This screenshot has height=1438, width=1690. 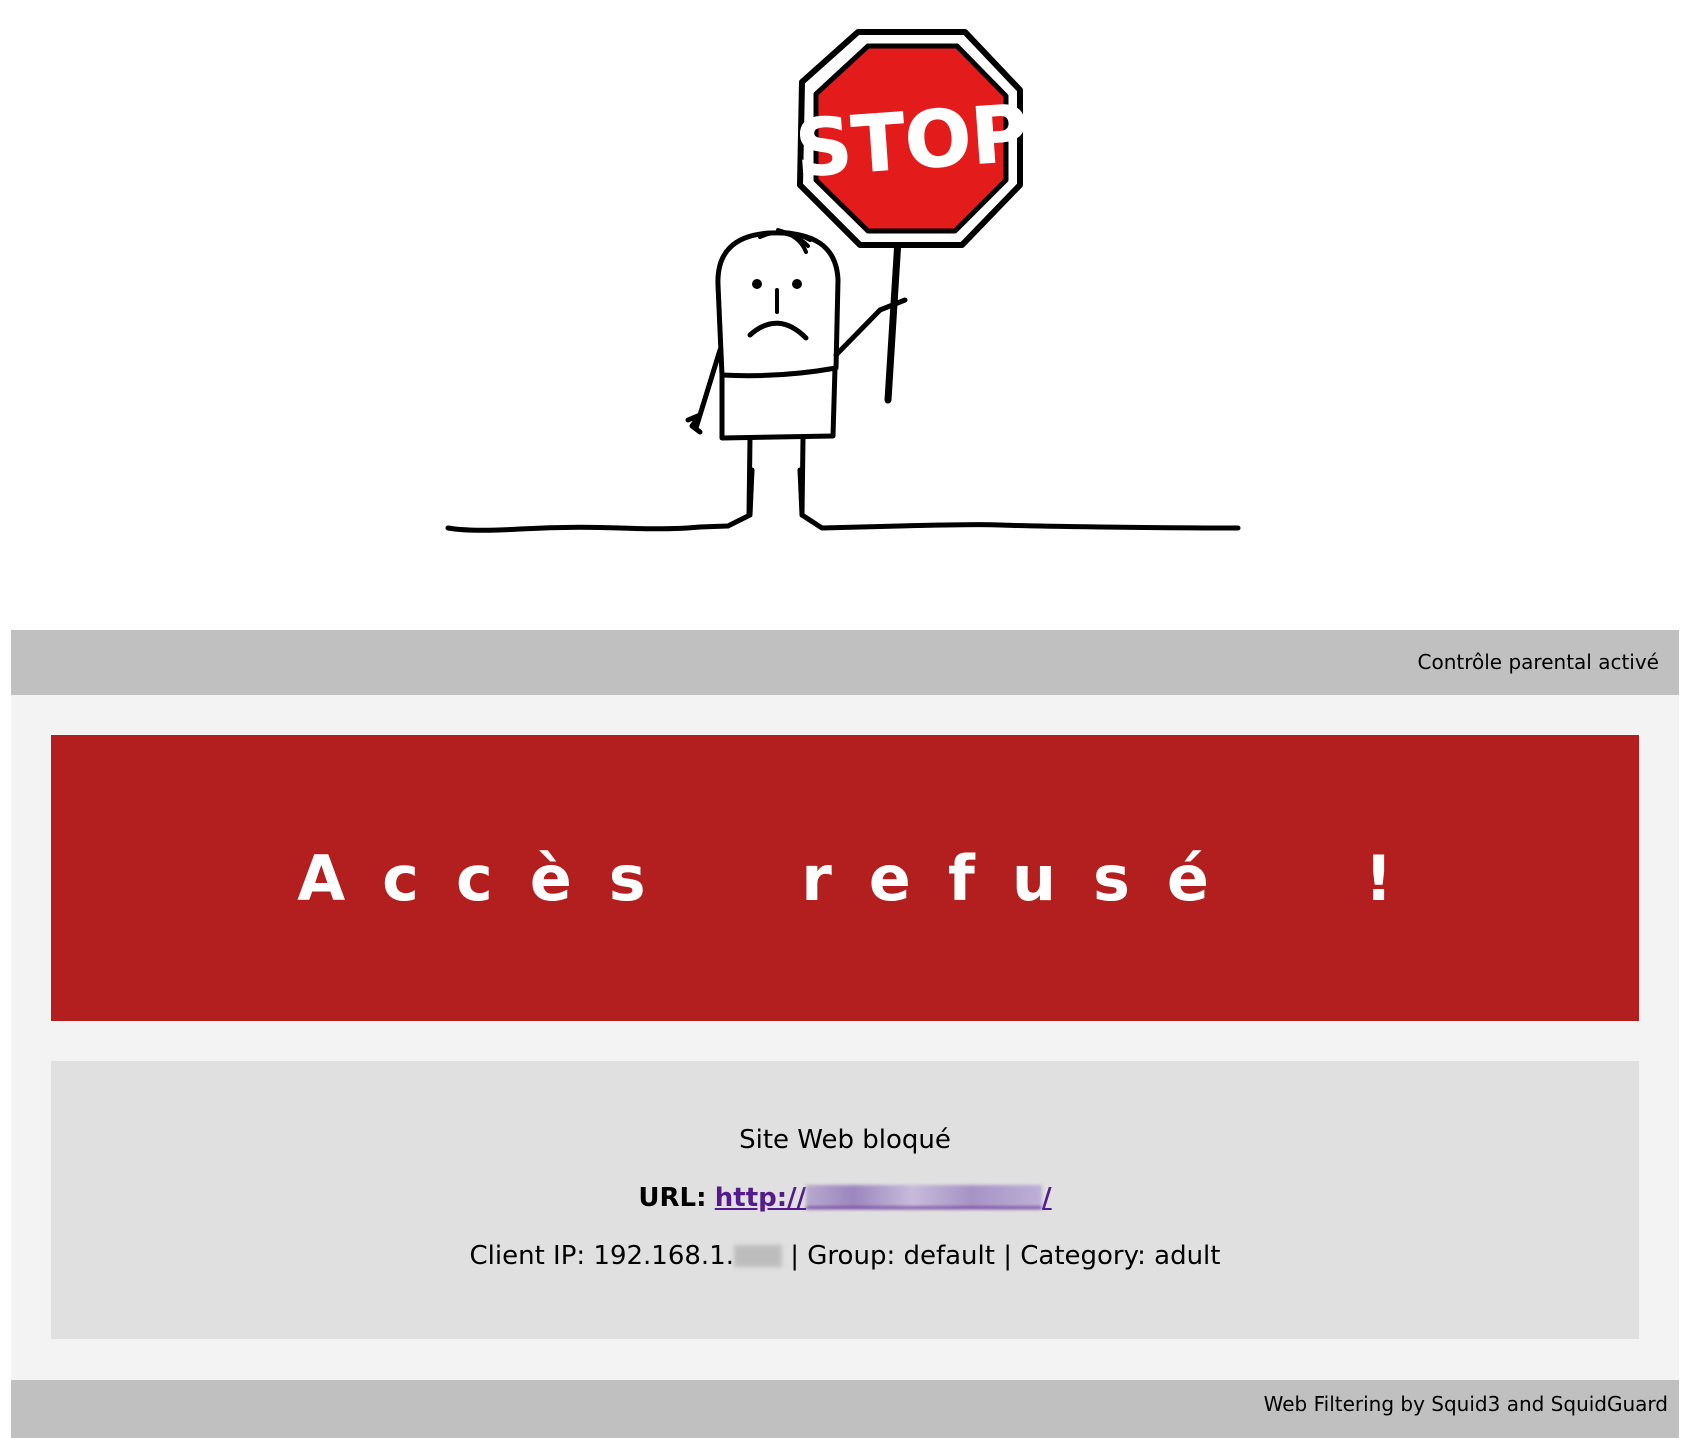 I want to click on client-ip-prefix: Client IP: 192.168.1., so click(x=602, y=1256).